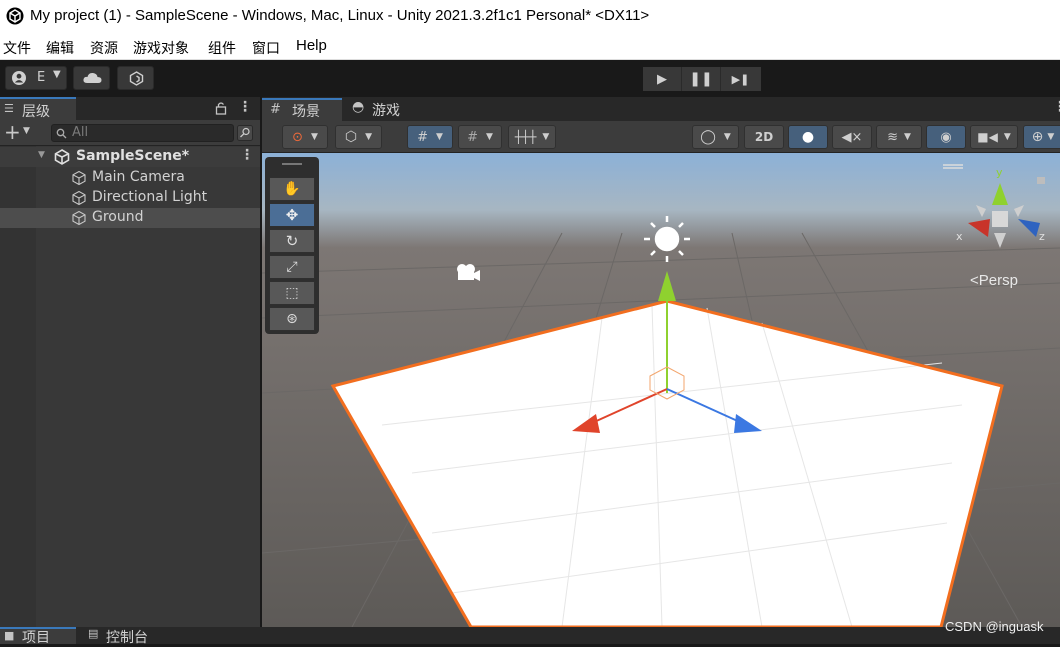 The image size is (1060, 647). What do you see at coordinates (987, 137) in the screenshot?
I see `camera-icon: ■◀` at bounding box center [987, 137].